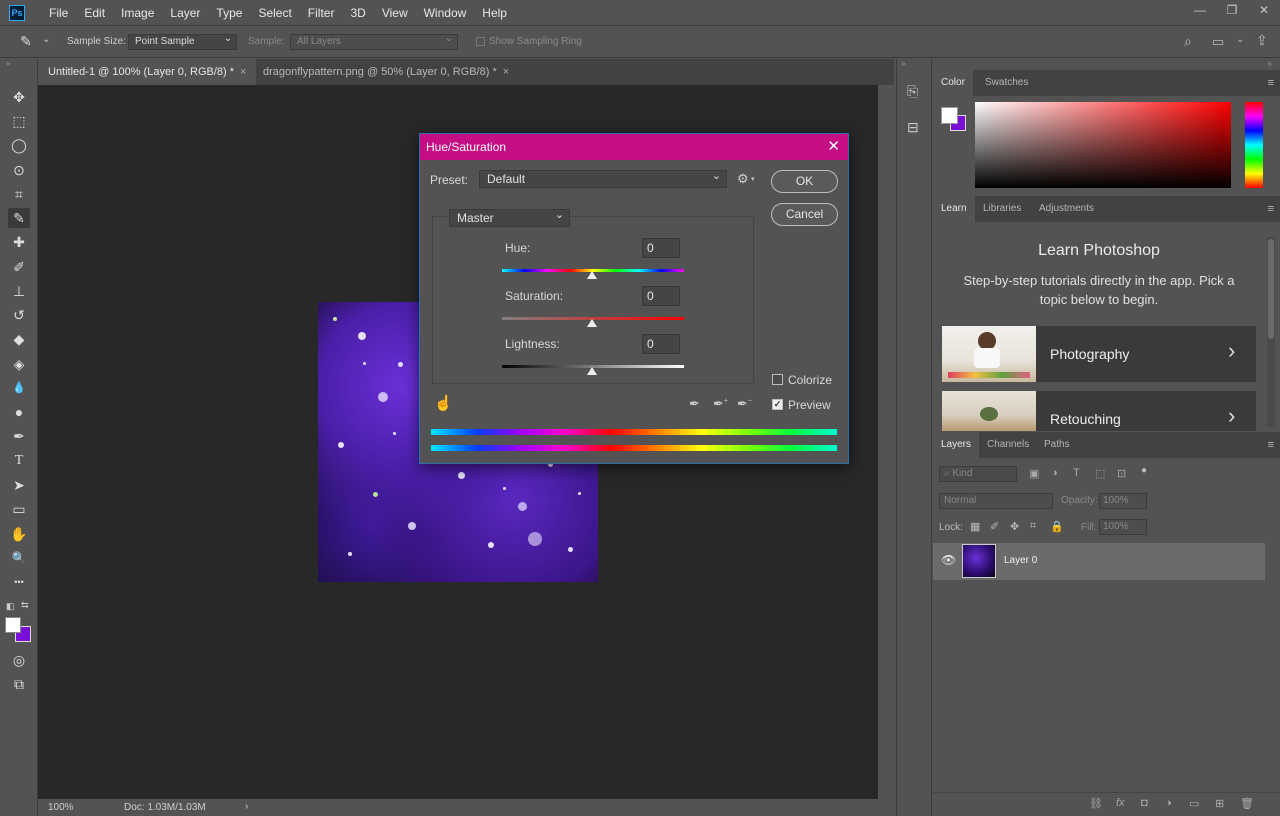 The image size is (1280, 816). What do you see at coordinates (19, 97) in the screenshot?
I see `move-tool-icon: ✥` at bounding box center [19, 97].